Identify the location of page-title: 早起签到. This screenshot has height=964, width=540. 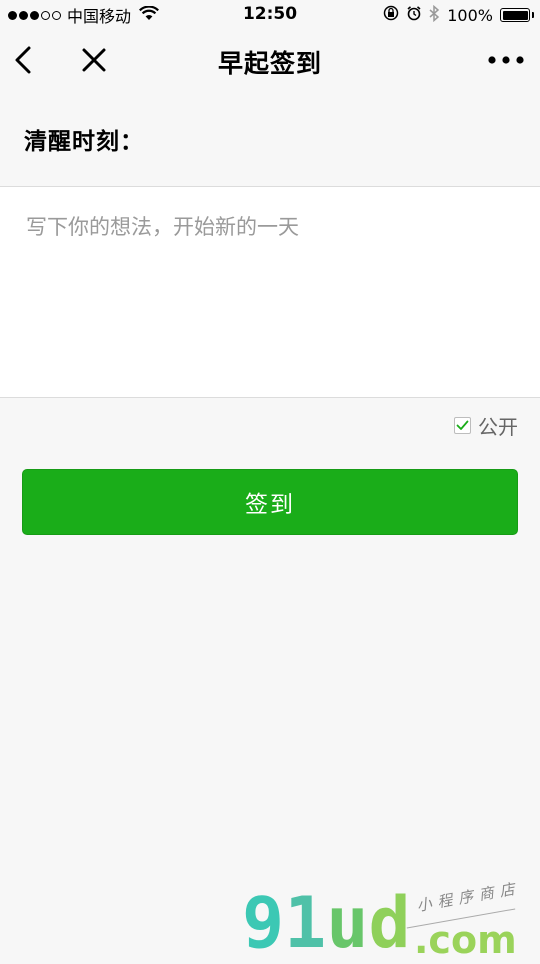
(269, 63).